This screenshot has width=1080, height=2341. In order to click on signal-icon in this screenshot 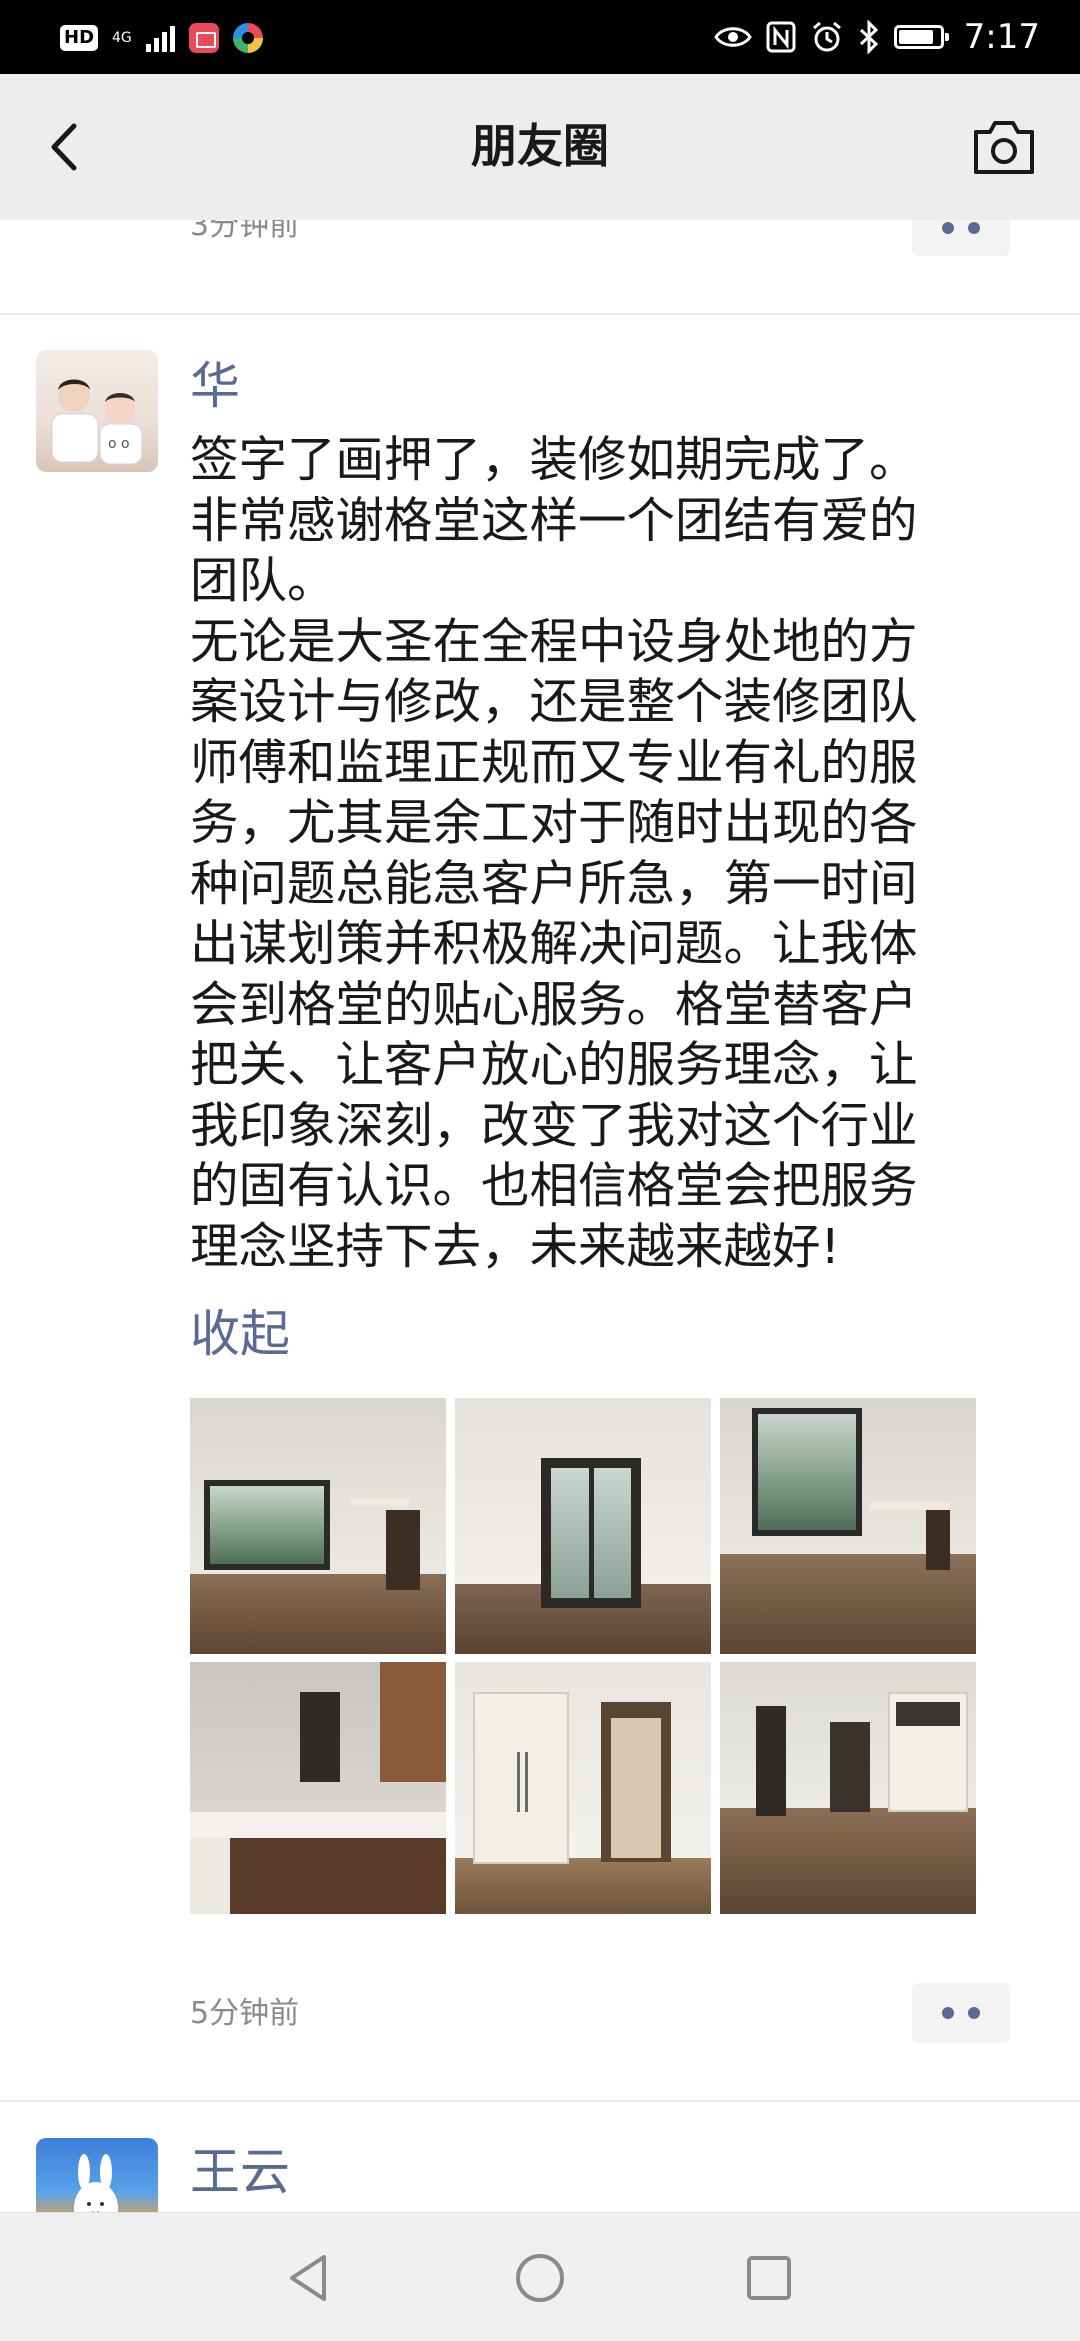, I will do `click(160, 38)`.